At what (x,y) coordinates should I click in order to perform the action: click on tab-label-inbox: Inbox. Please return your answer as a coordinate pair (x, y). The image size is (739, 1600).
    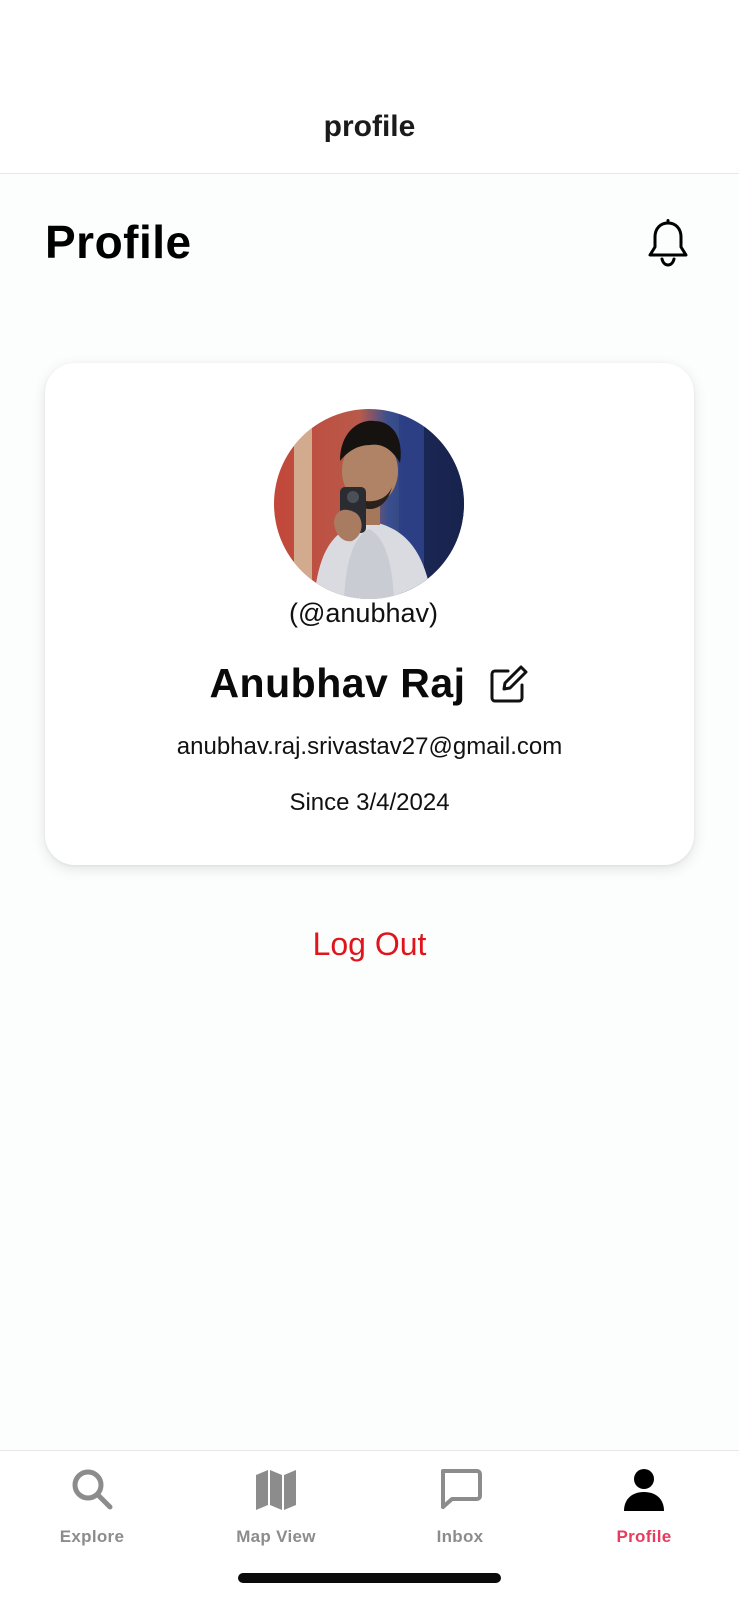
    Looking at the image, I should click on (460, 1536).